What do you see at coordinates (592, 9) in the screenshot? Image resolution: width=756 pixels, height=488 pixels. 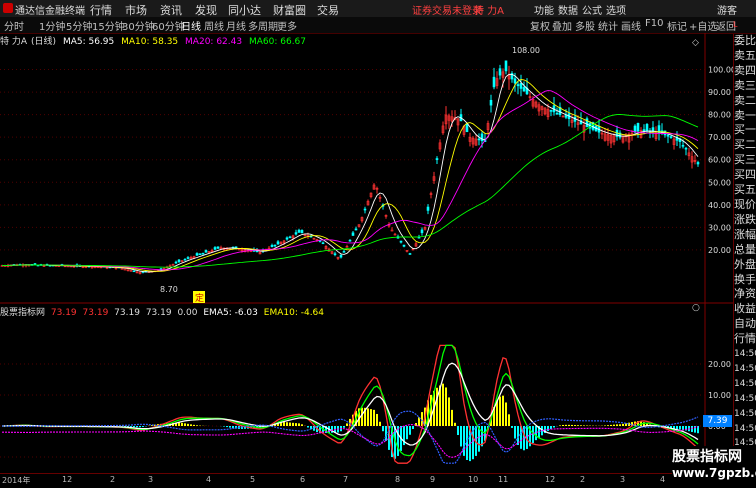 I see `menu-item-formula: 公式` at bounding box center [592, 9].